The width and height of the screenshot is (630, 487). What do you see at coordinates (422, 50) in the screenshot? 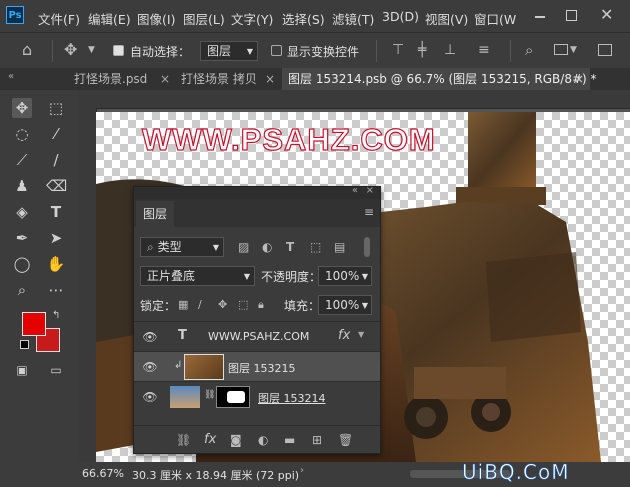
I see `align-vcenter-icon: ╪` at bounding box center [422, 50].